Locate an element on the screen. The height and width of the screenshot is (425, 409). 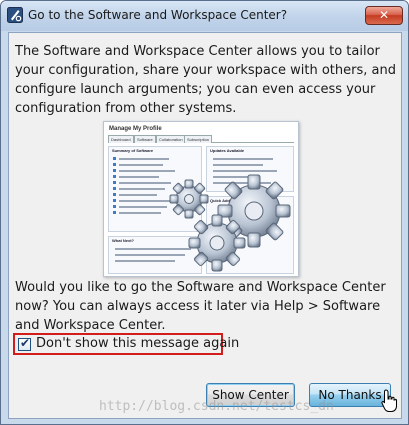
preview-tab: Subscription is located at coordinates (198, 139).